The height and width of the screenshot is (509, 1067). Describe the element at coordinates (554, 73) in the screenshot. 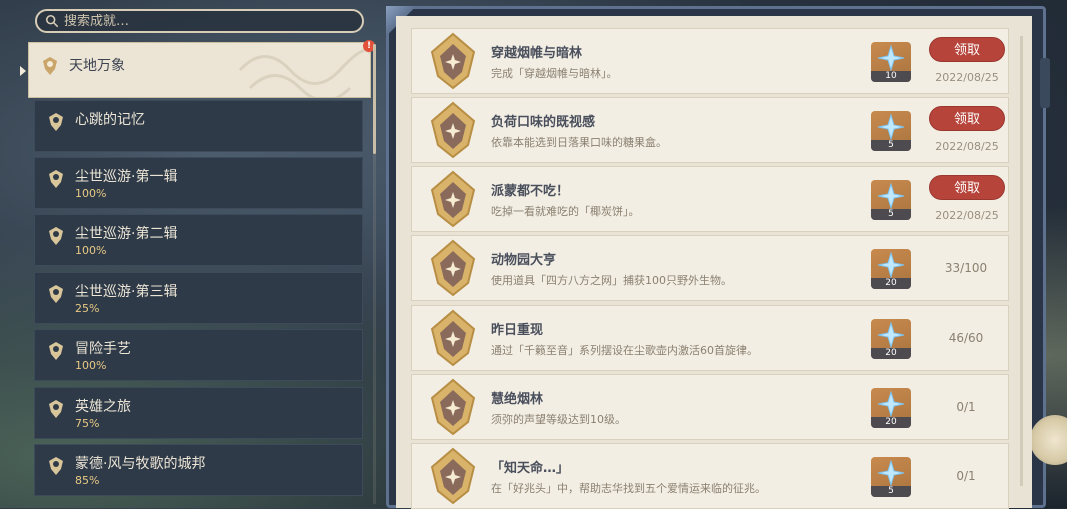

I see `achievement-desc: 完成「穿越烟帷与暗林」。` at that location.